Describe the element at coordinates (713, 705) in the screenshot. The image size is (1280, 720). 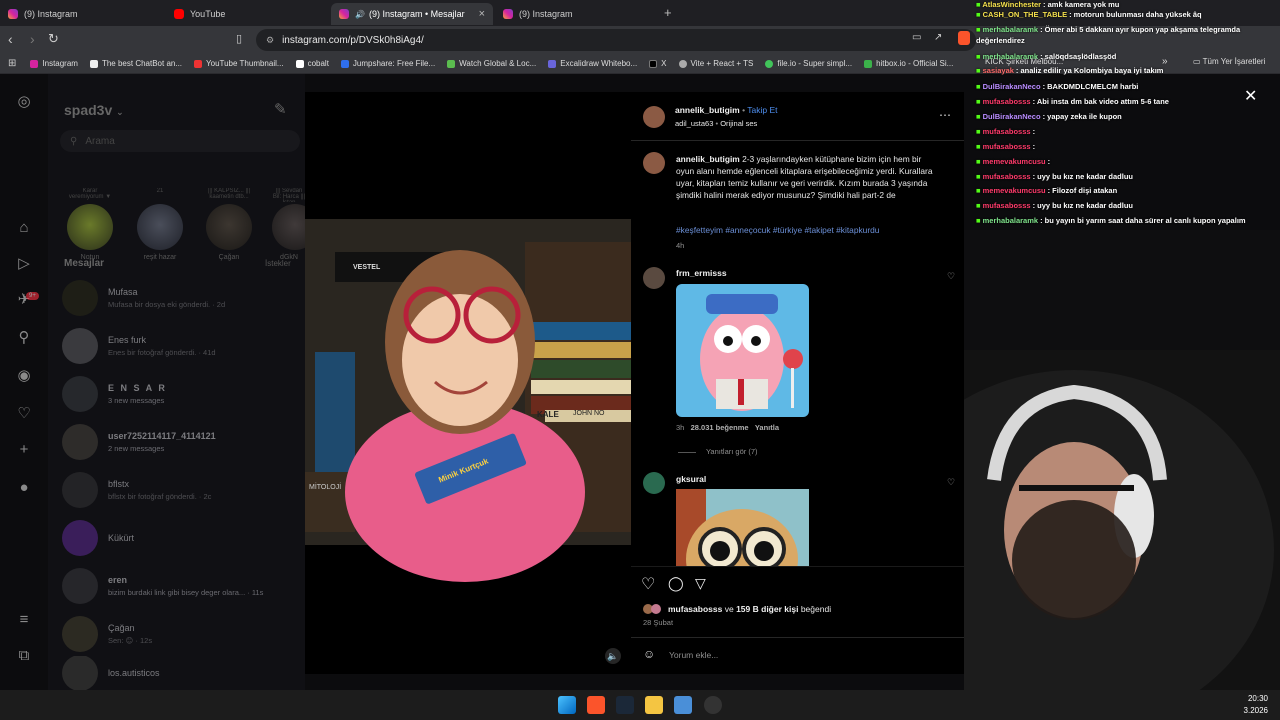
I see `obs-icon` at that location.